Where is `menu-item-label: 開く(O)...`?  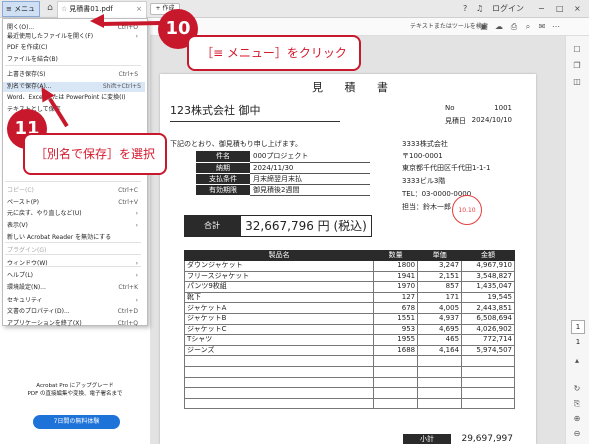
menu-item-label: 開く(O)... is located at coordinates (21, 27).